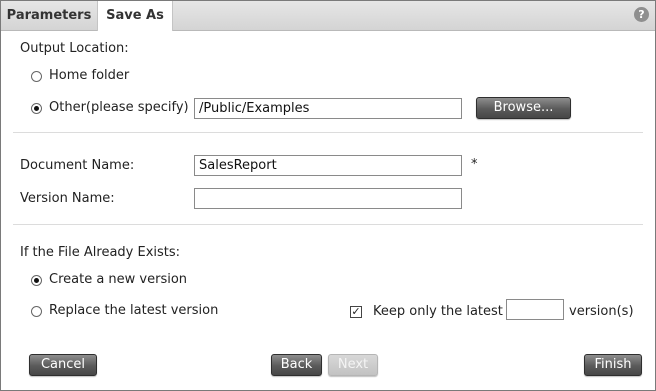  I want to click on replace-latest-version-label: Replace the latest version, so click(134, 310).